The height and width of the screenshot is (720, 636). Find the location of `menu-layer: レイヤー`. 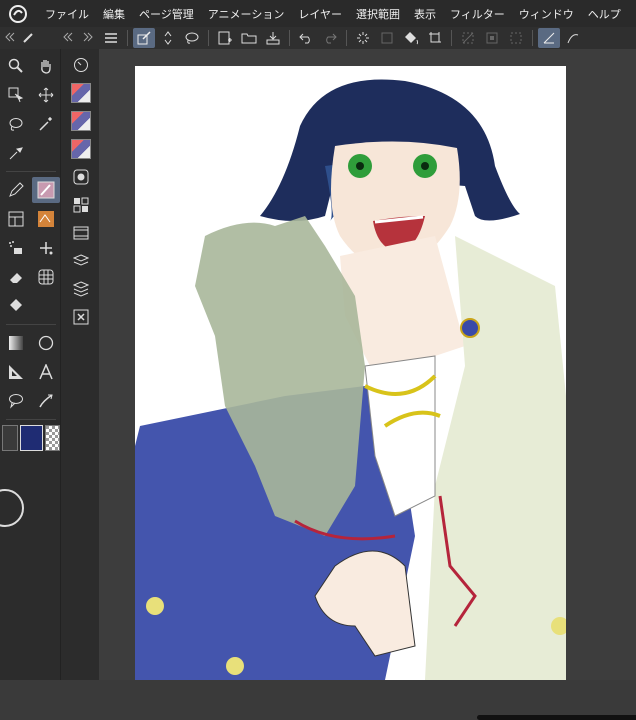

menu-layer: レイヤー is located at coordinates (320, 14).